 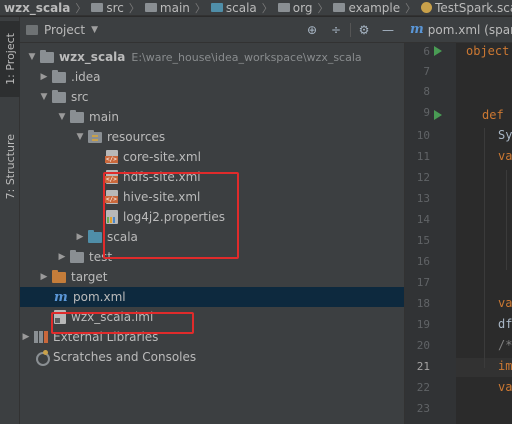 What do you see at coordinates (212, 277) in the screenshot?
I see `tree-item-target: ▶ target` at bounding box center [212, 277].